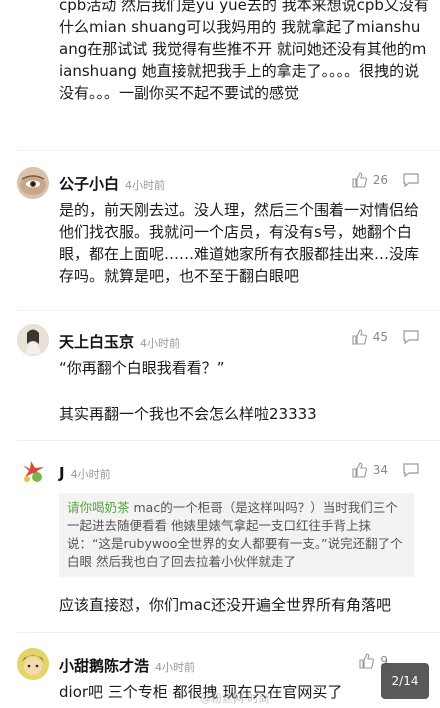  I want to click on comment-author-name: 小甜鹅陈才浩 4小时前, so click(127, 665).